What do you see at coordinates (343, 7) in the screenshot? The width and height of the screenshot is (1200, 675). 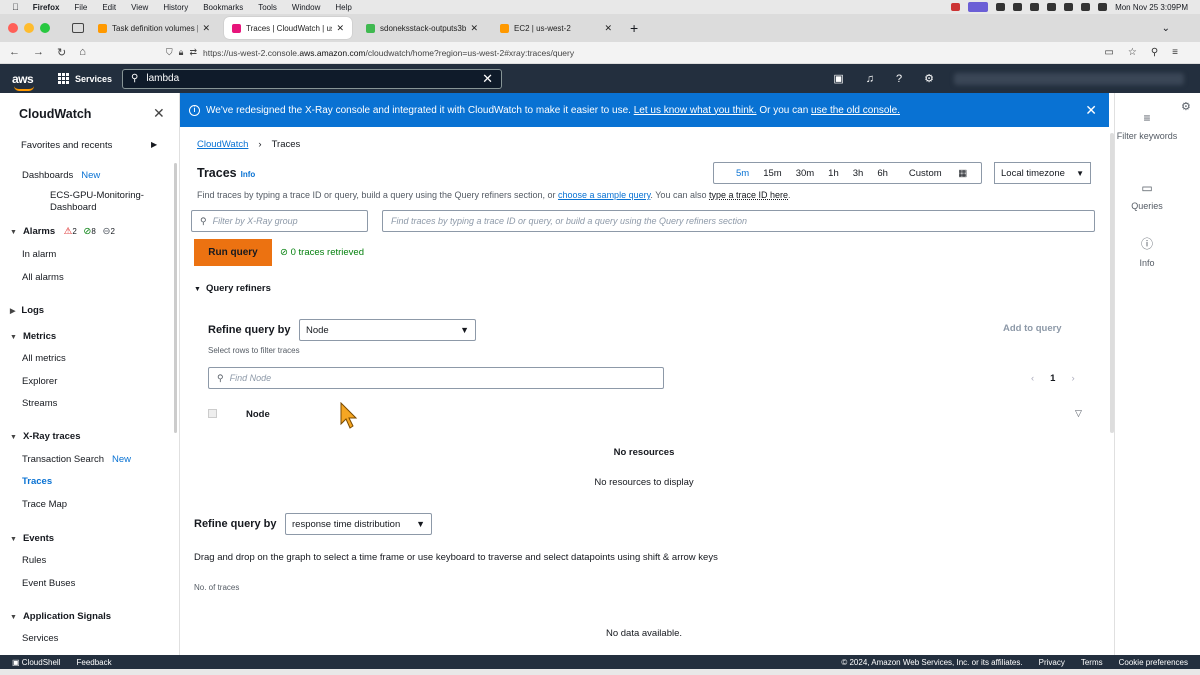 I see `menu-help: Help` at bounding box center [343, 7].